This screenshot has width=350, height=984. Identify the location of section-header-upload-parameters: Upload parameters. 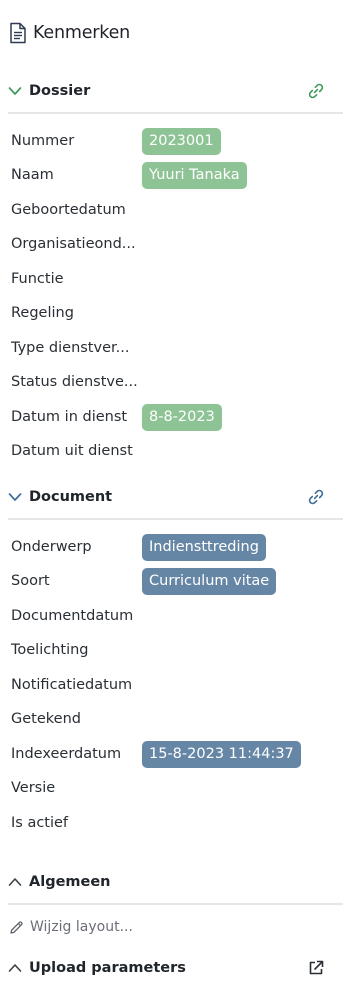
(175, 968).